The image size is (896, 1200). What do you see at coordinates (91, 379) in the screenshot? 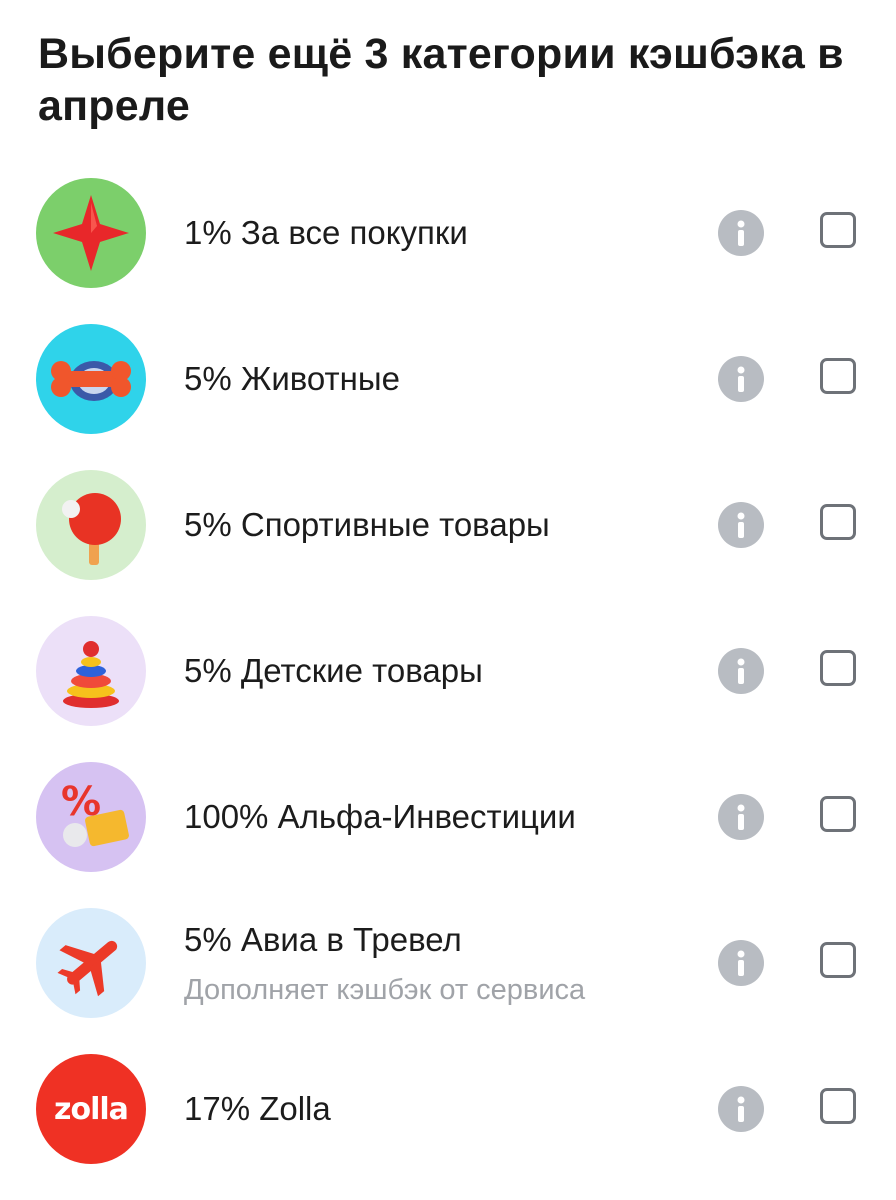
I see `bone-icon` at bounding box center [91, 379].